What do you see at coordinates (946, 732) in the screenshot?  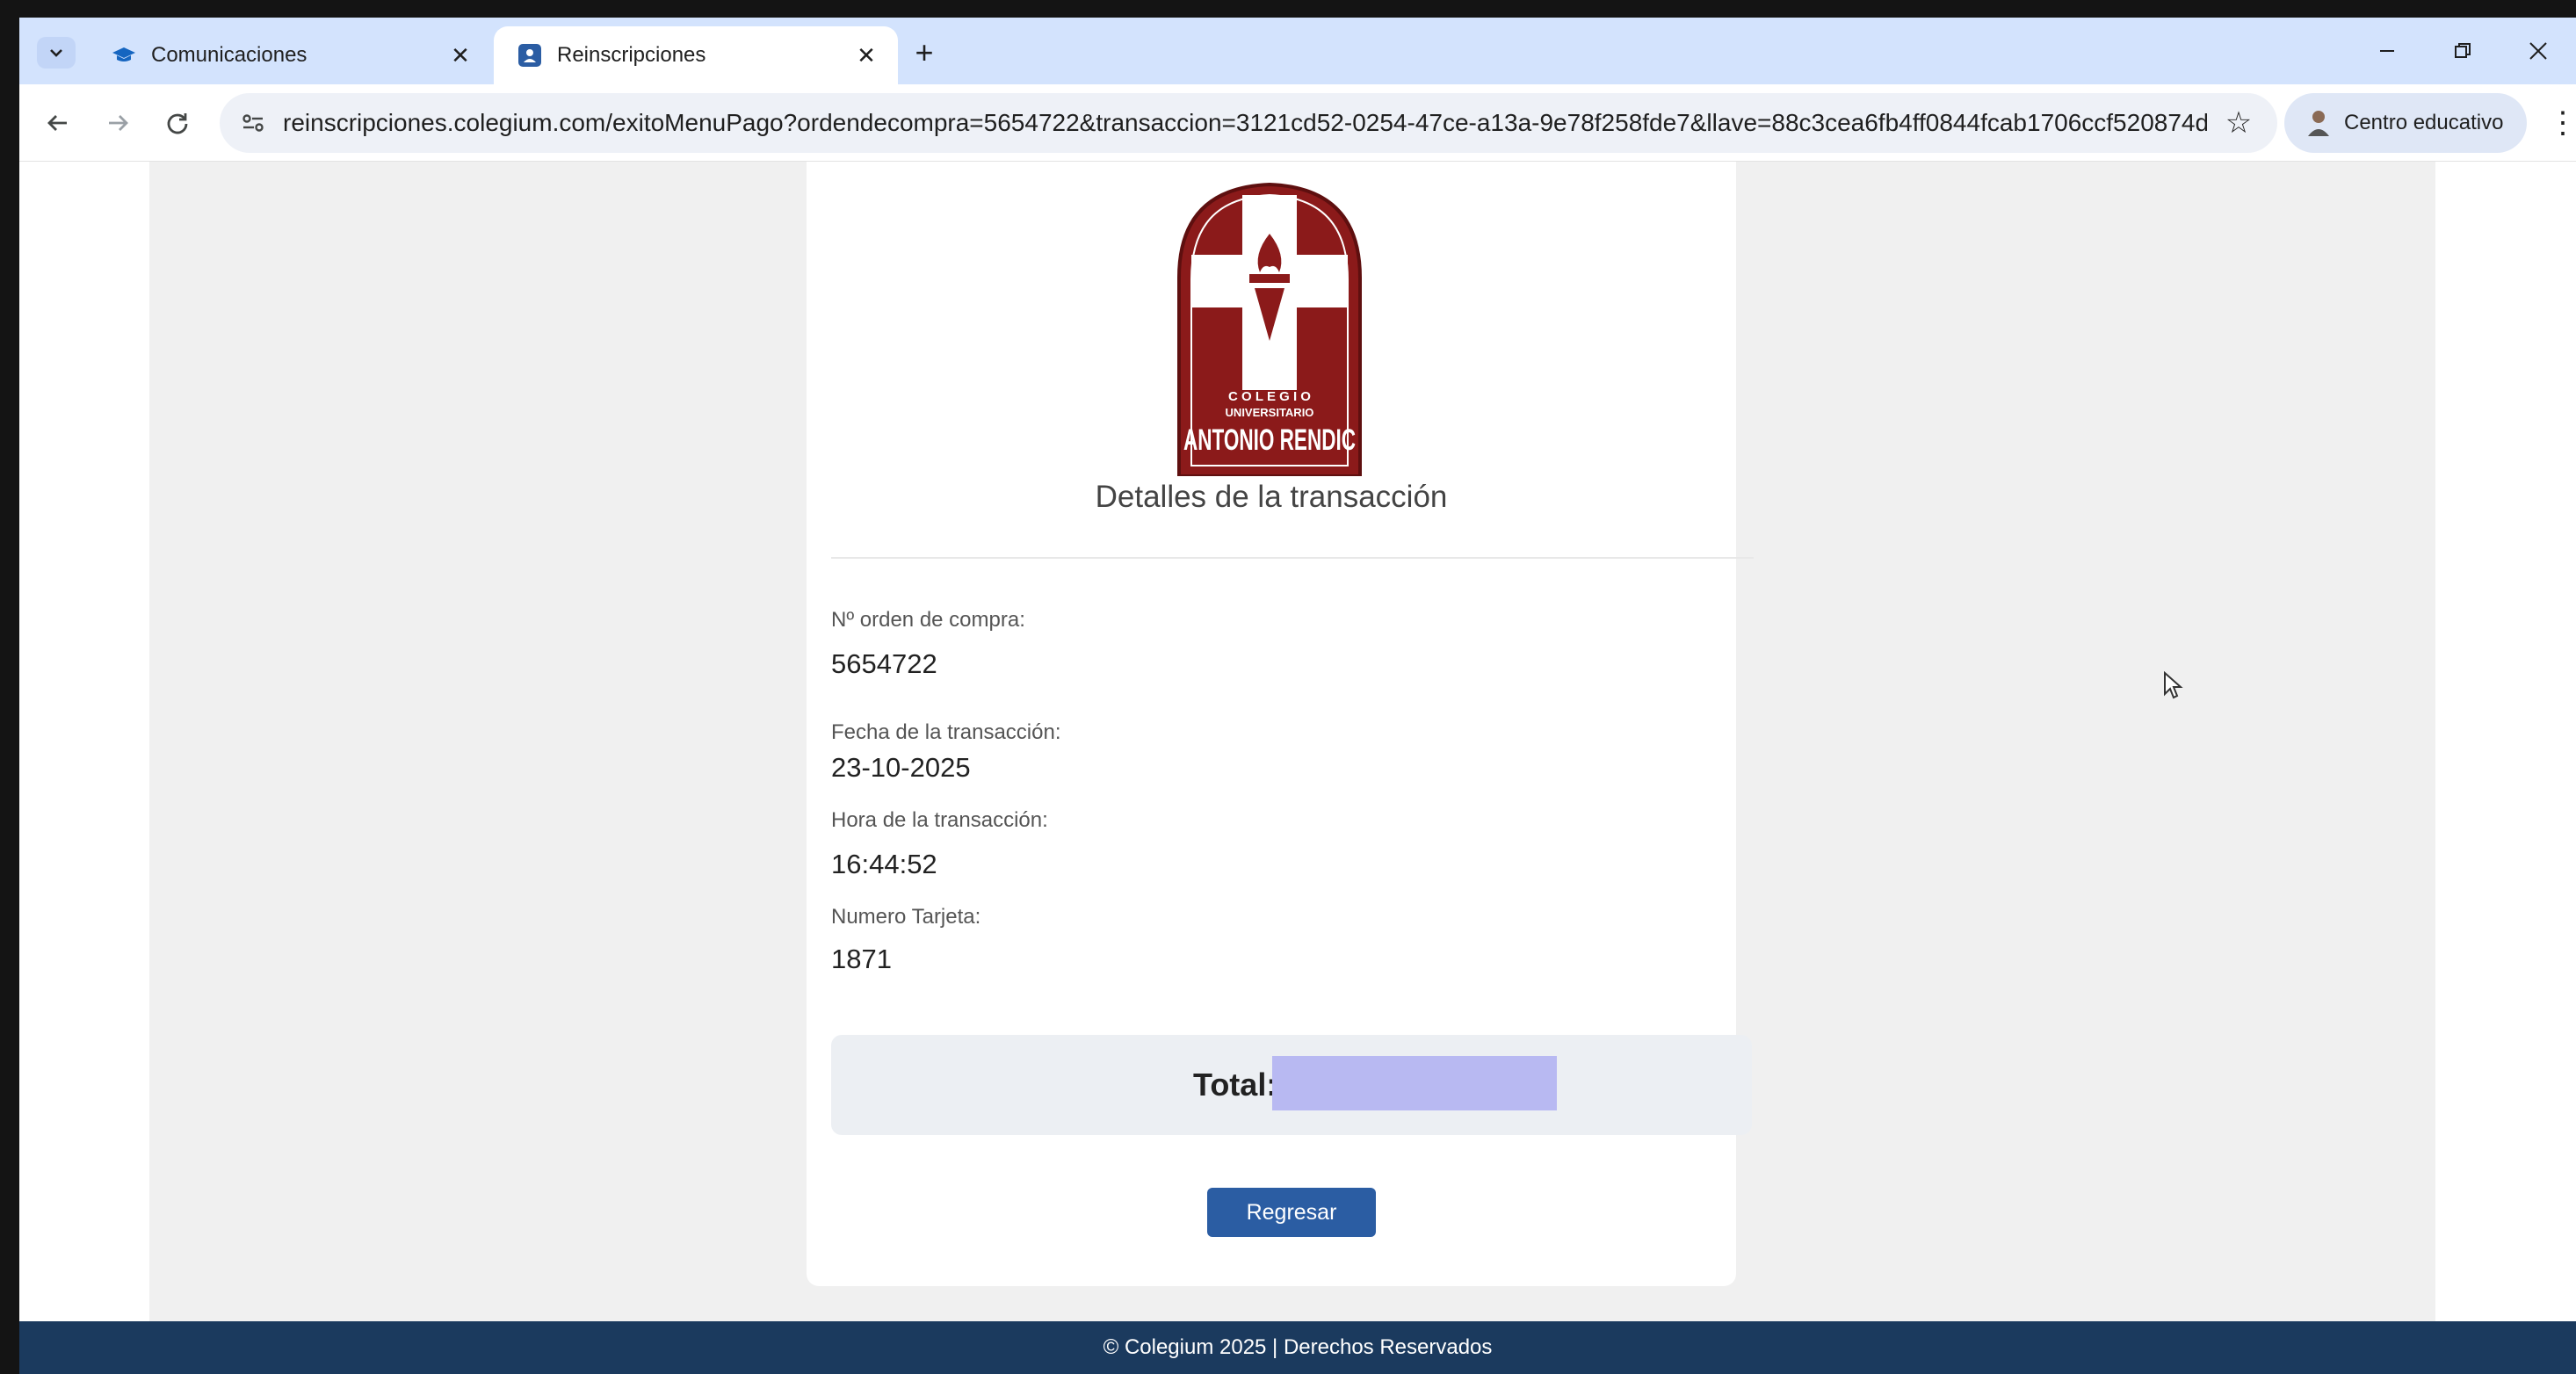 I see `fecha-label: Fecha de la transacción:` at bounding box center [946, 732].